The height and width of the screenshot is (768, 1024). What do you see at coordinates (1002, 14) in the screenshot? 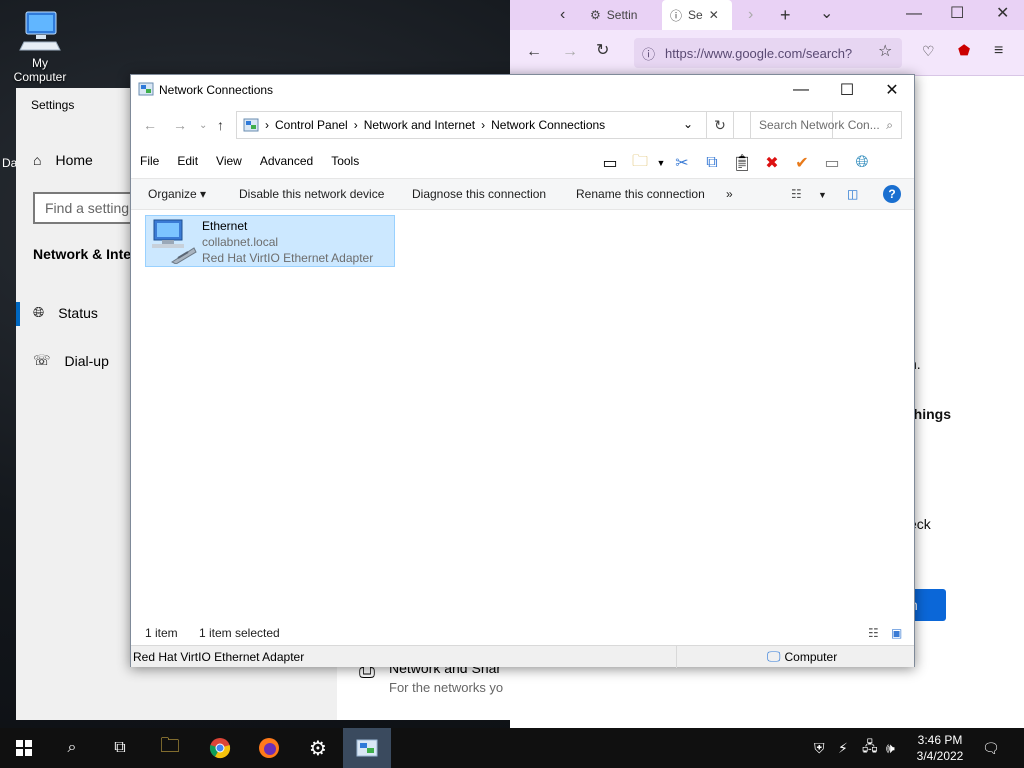
I see `close-window-icon: ✕` at bounding box center [1002, 14].